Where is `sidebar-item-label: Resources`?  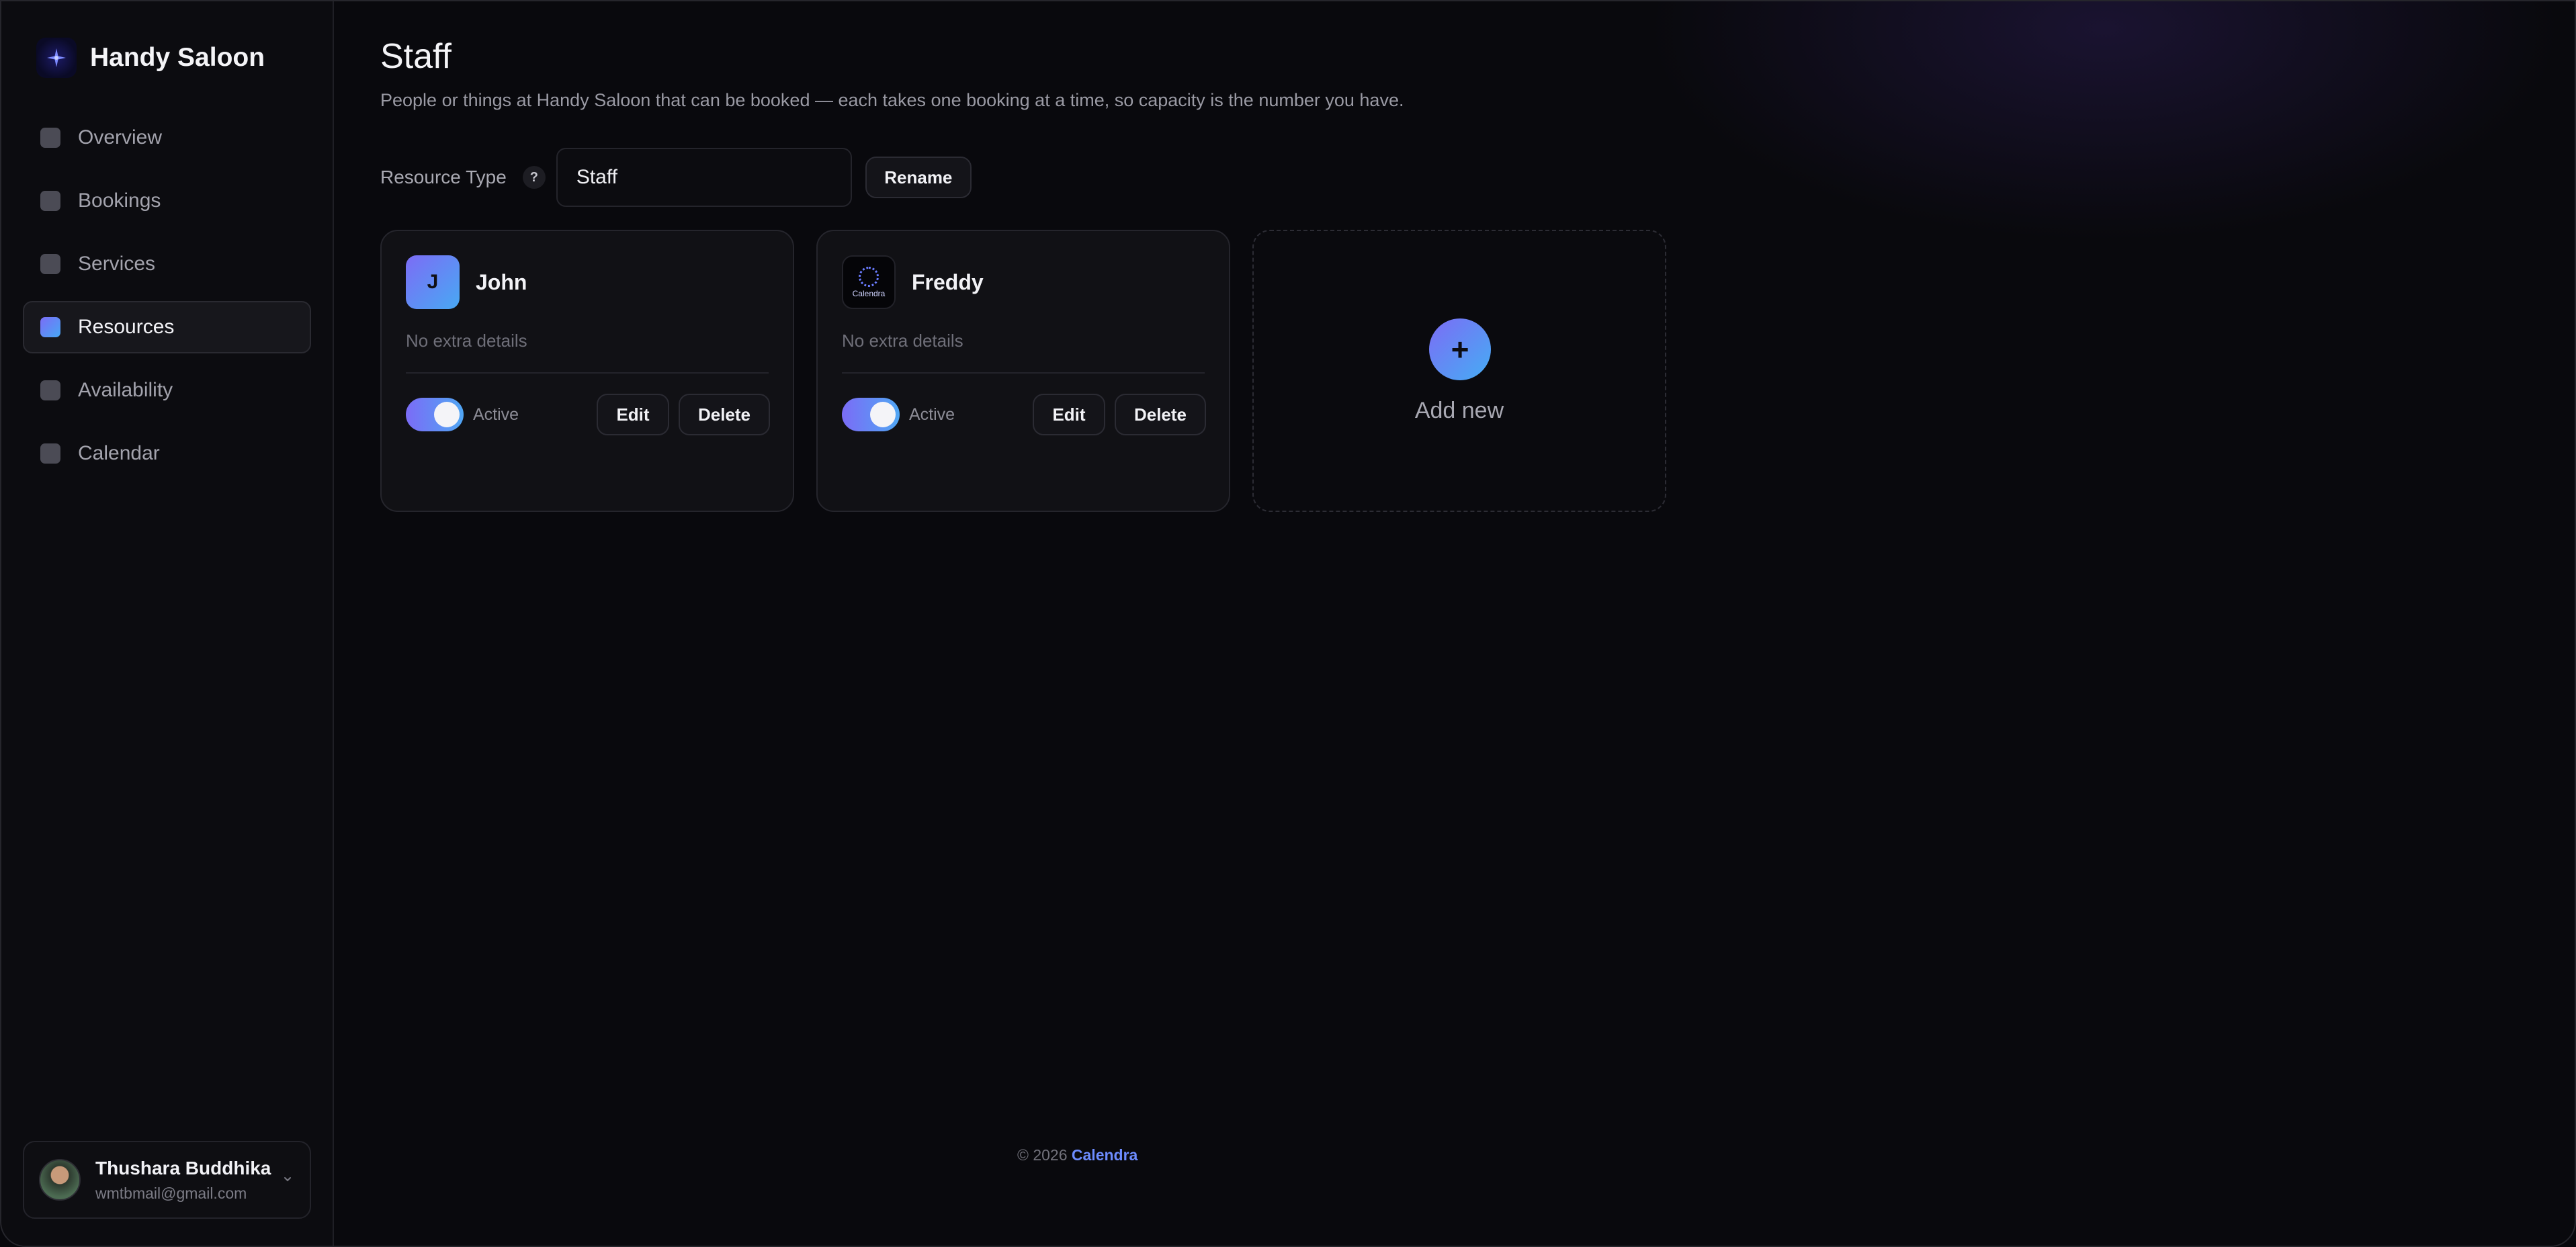
sidebar-item-label: Resources is located at coordinates (126, 327).